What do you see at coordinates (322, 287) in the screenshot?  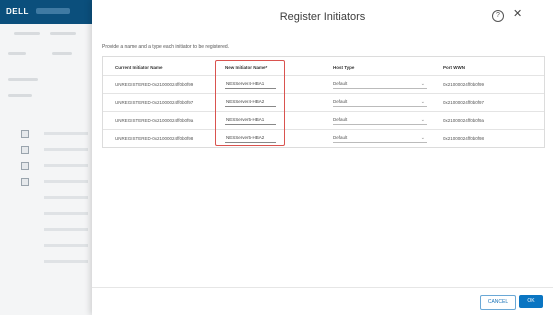 I see `footer-divider` at bounding box center [322, 287].